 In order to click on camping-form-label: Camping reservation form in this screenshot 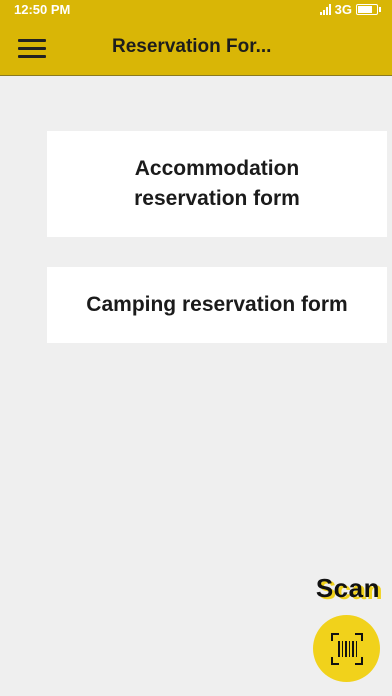, I will do `click(217, 304)`.